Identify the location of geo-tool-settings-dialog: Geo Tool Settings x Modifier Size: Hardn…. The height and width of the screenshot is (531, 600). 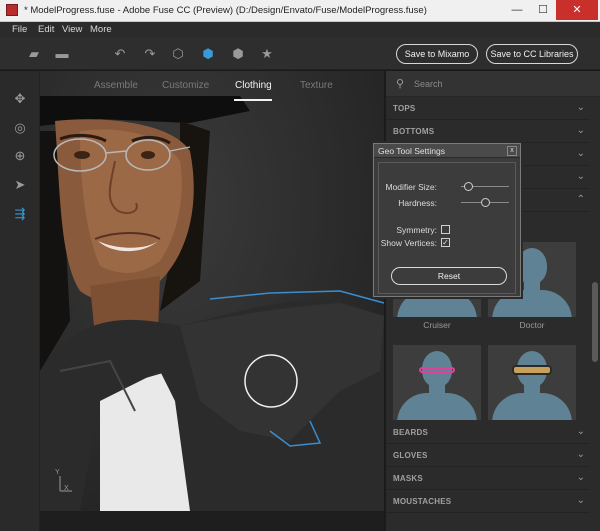
(447, 220).